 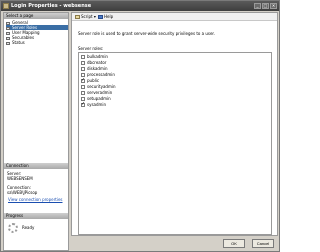 What do you see at coordinates (263, 243) in the screenshot?
I see `cancel-button: Cancel` at bounding box center [263, 243].